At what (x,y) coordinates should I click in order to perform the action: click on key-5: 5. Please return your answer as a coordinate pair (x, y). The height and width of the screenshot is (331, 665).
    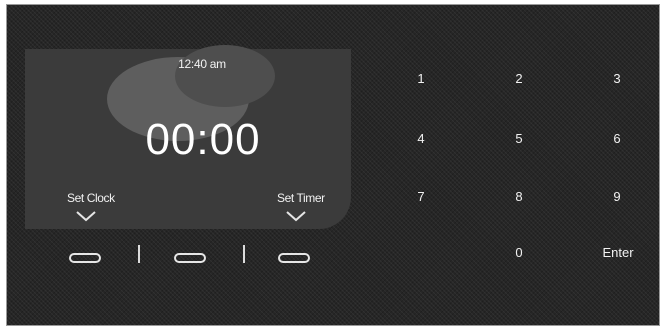
    Looking at the image, I should click on (519, 138).